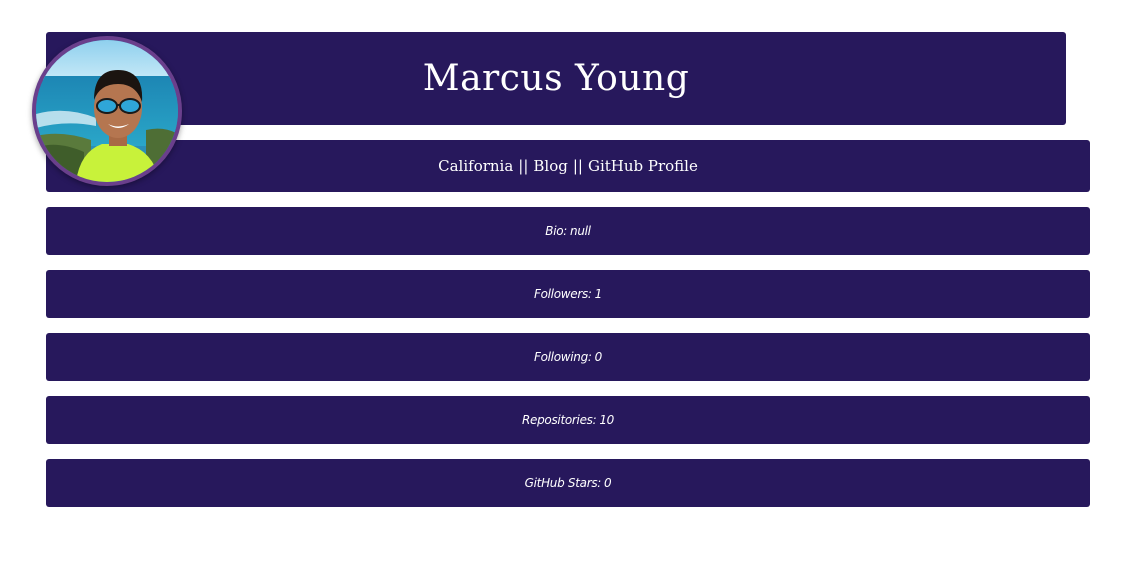 The width and height of the screenshot is (1126, 587). I want to click on avatar-photo, so click(107, 111).